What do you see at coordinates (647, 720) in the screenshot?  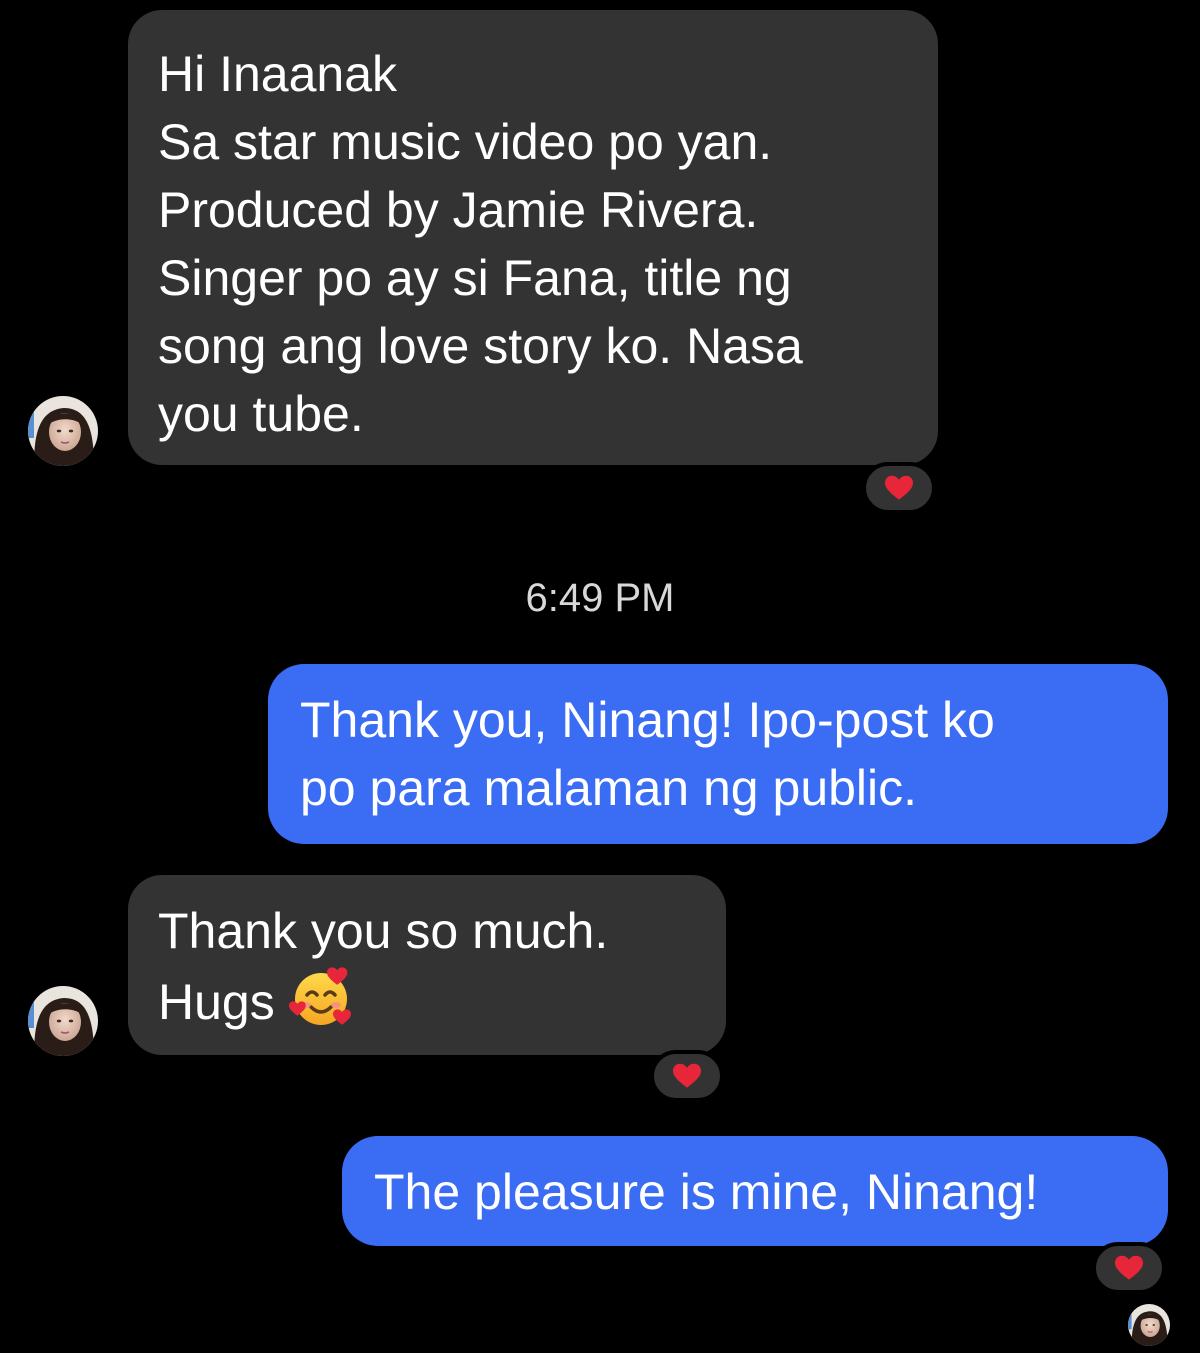 I see `message-line: Thank you, Ninang! Ipo-post ko` at bounding box center [647, 720].